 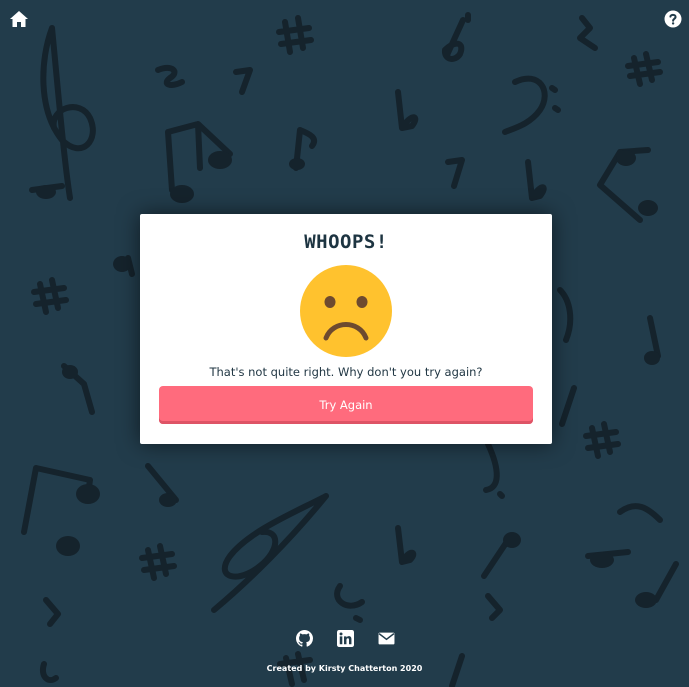 I want to click on question-circle-icon, so click(x=673, y=19).